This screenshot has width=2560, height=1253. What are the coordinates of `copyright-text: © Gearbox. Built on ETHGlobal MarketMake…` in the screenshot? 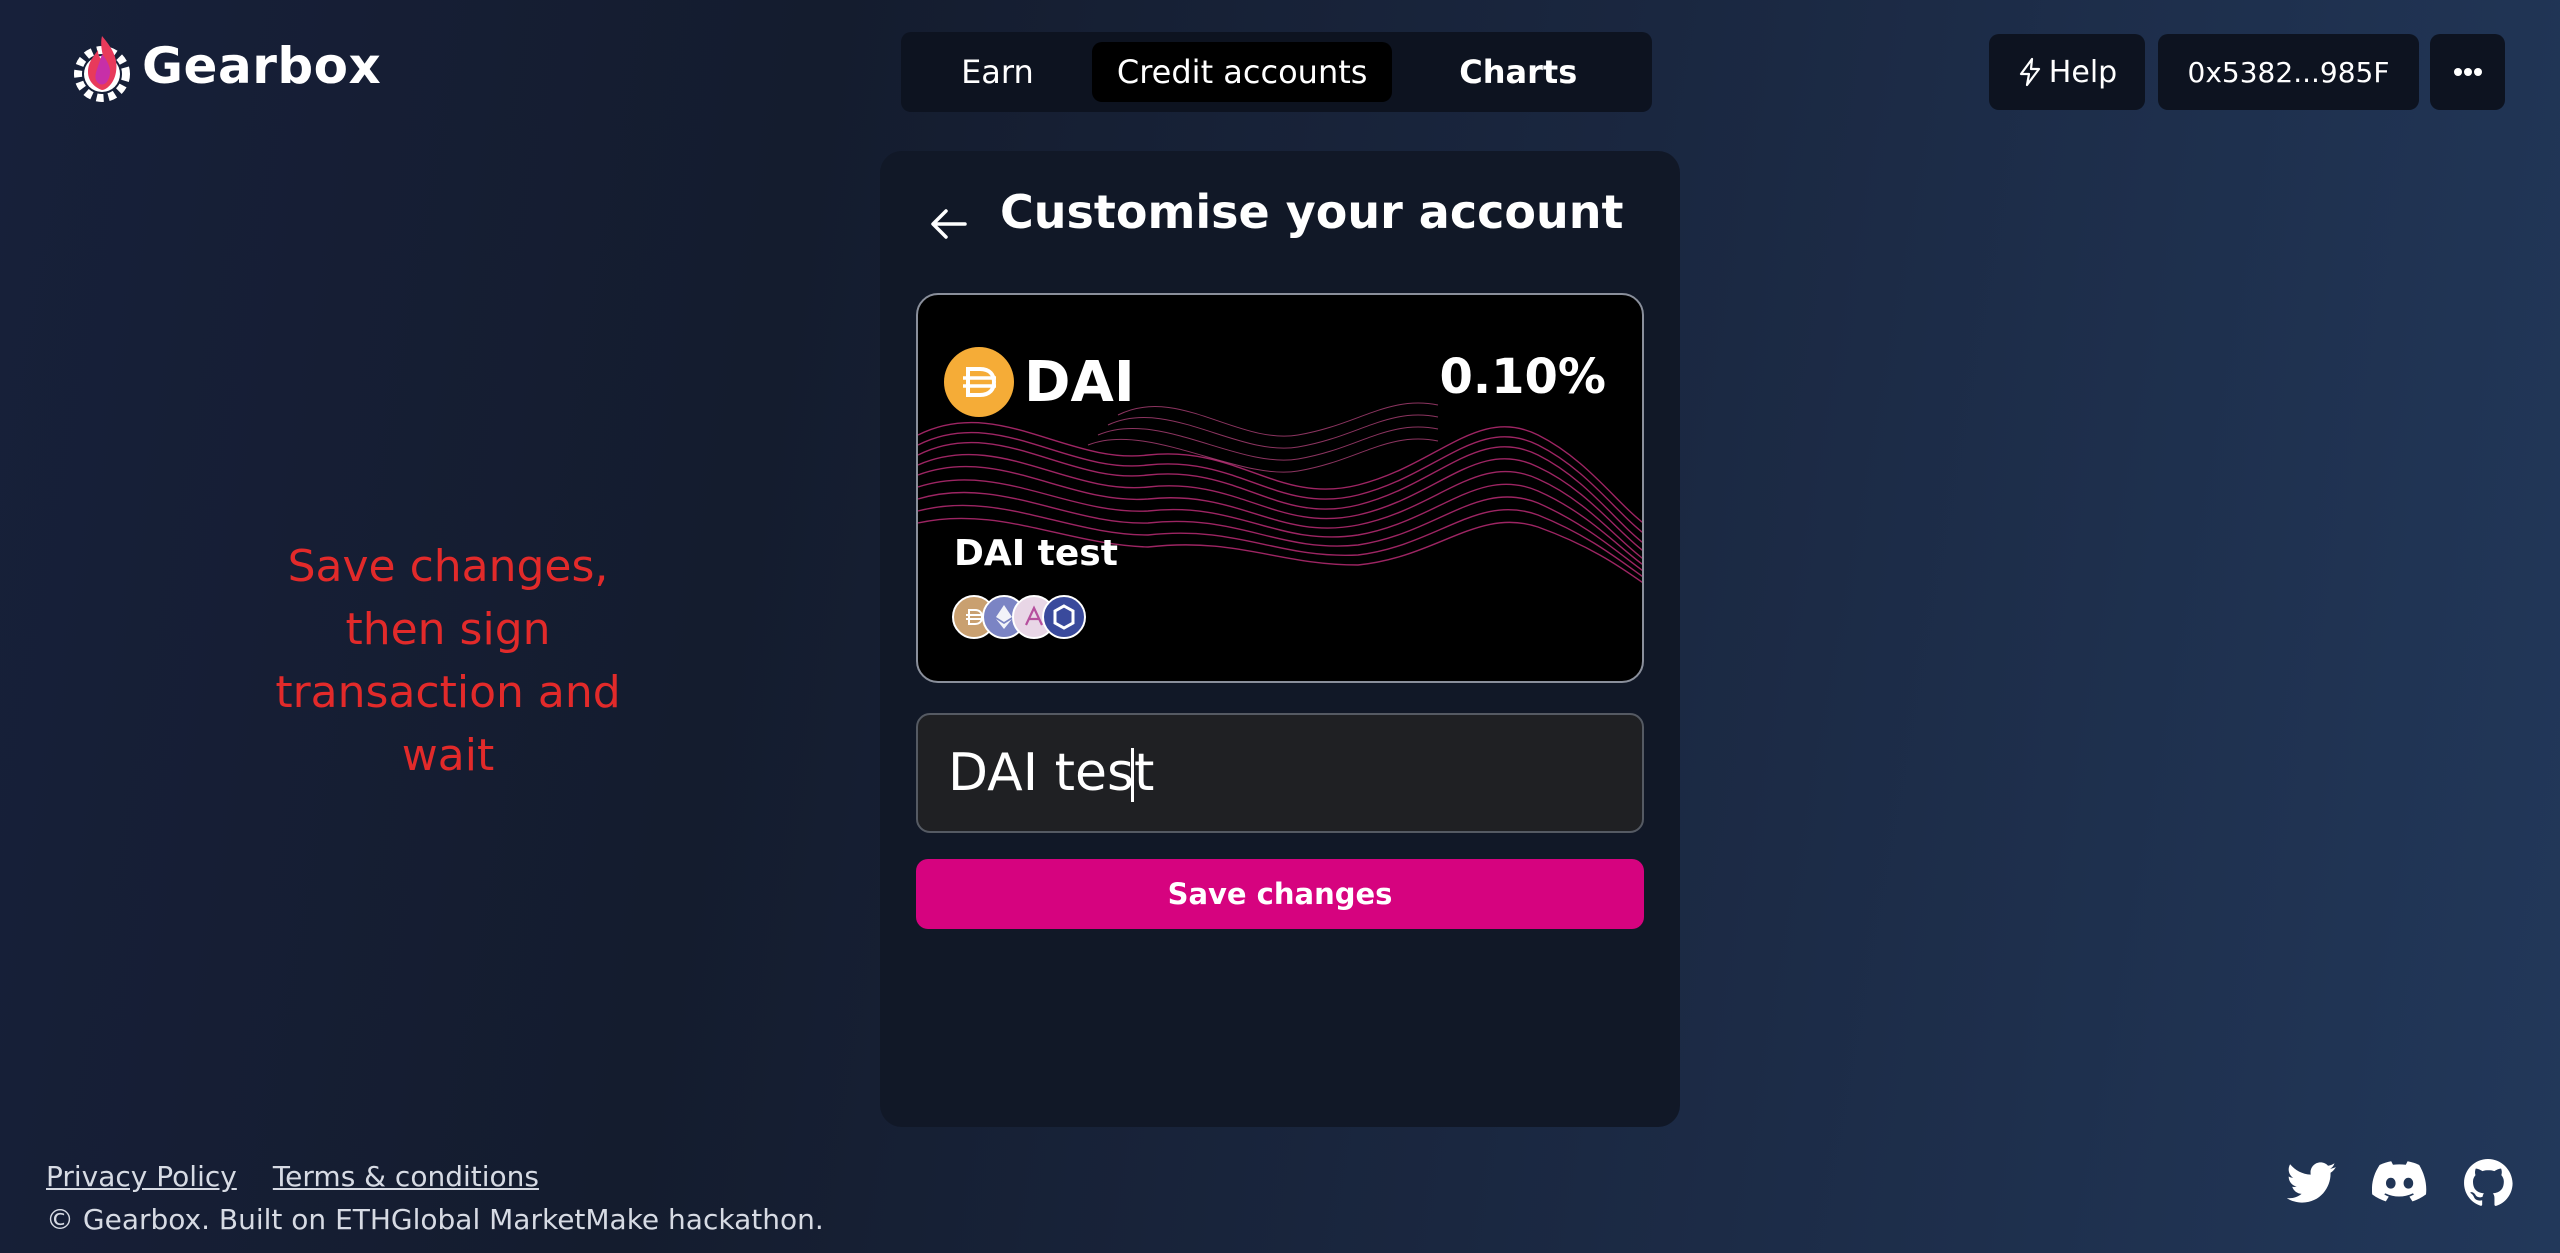 It's located at (435, 1219).